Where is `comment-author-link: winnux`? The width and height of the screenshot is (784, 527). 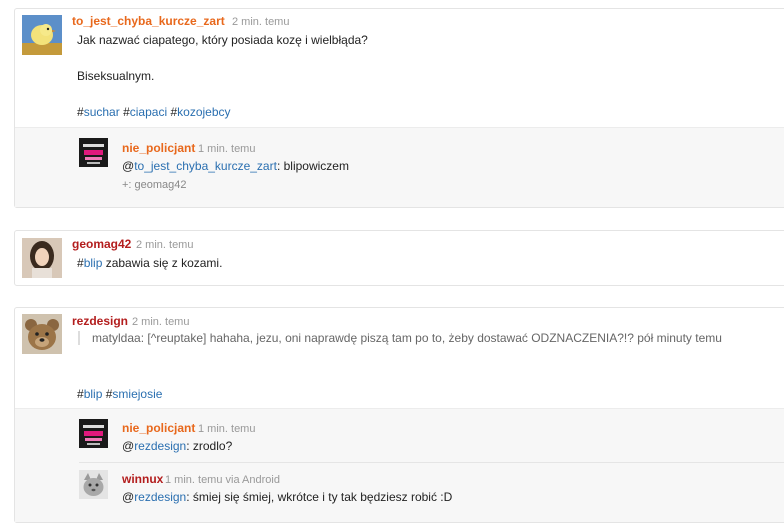 comment-author-link: winnux is located at coordinates (142, 479).